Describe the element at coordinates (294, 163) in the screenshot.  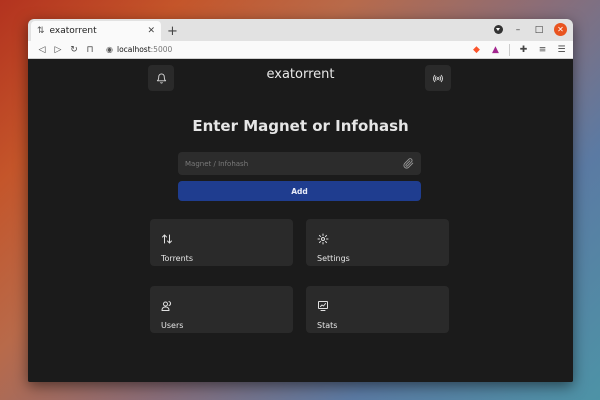
I see `magnet-input` at that location.